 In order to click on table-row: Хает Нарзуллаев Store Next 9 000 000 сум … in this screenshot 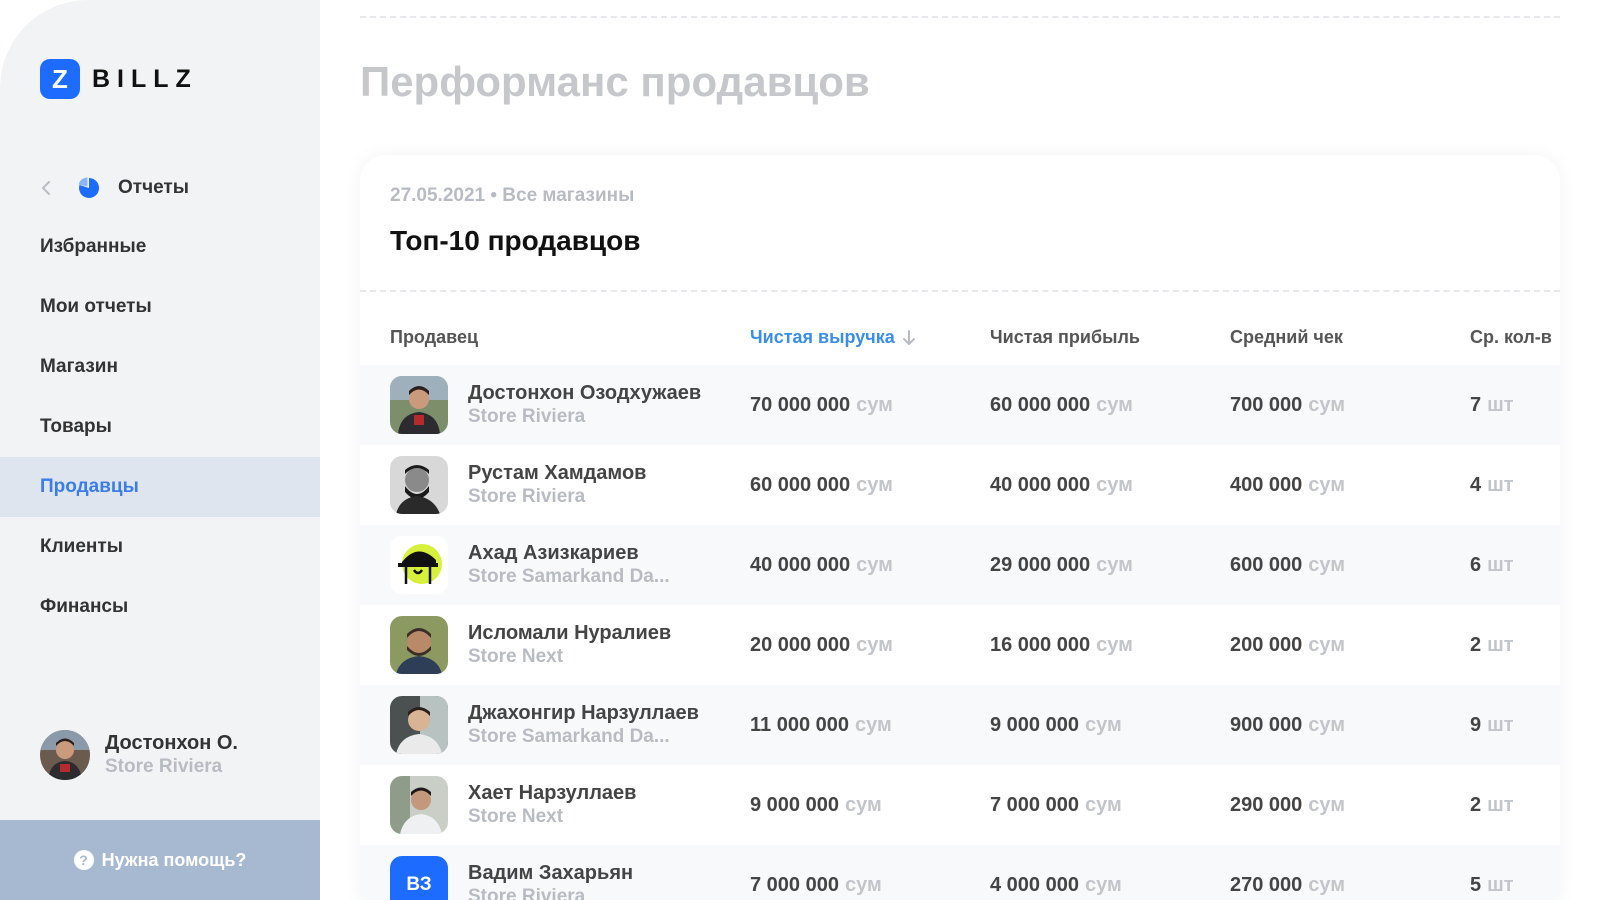, I will do `click(960, 805)`.